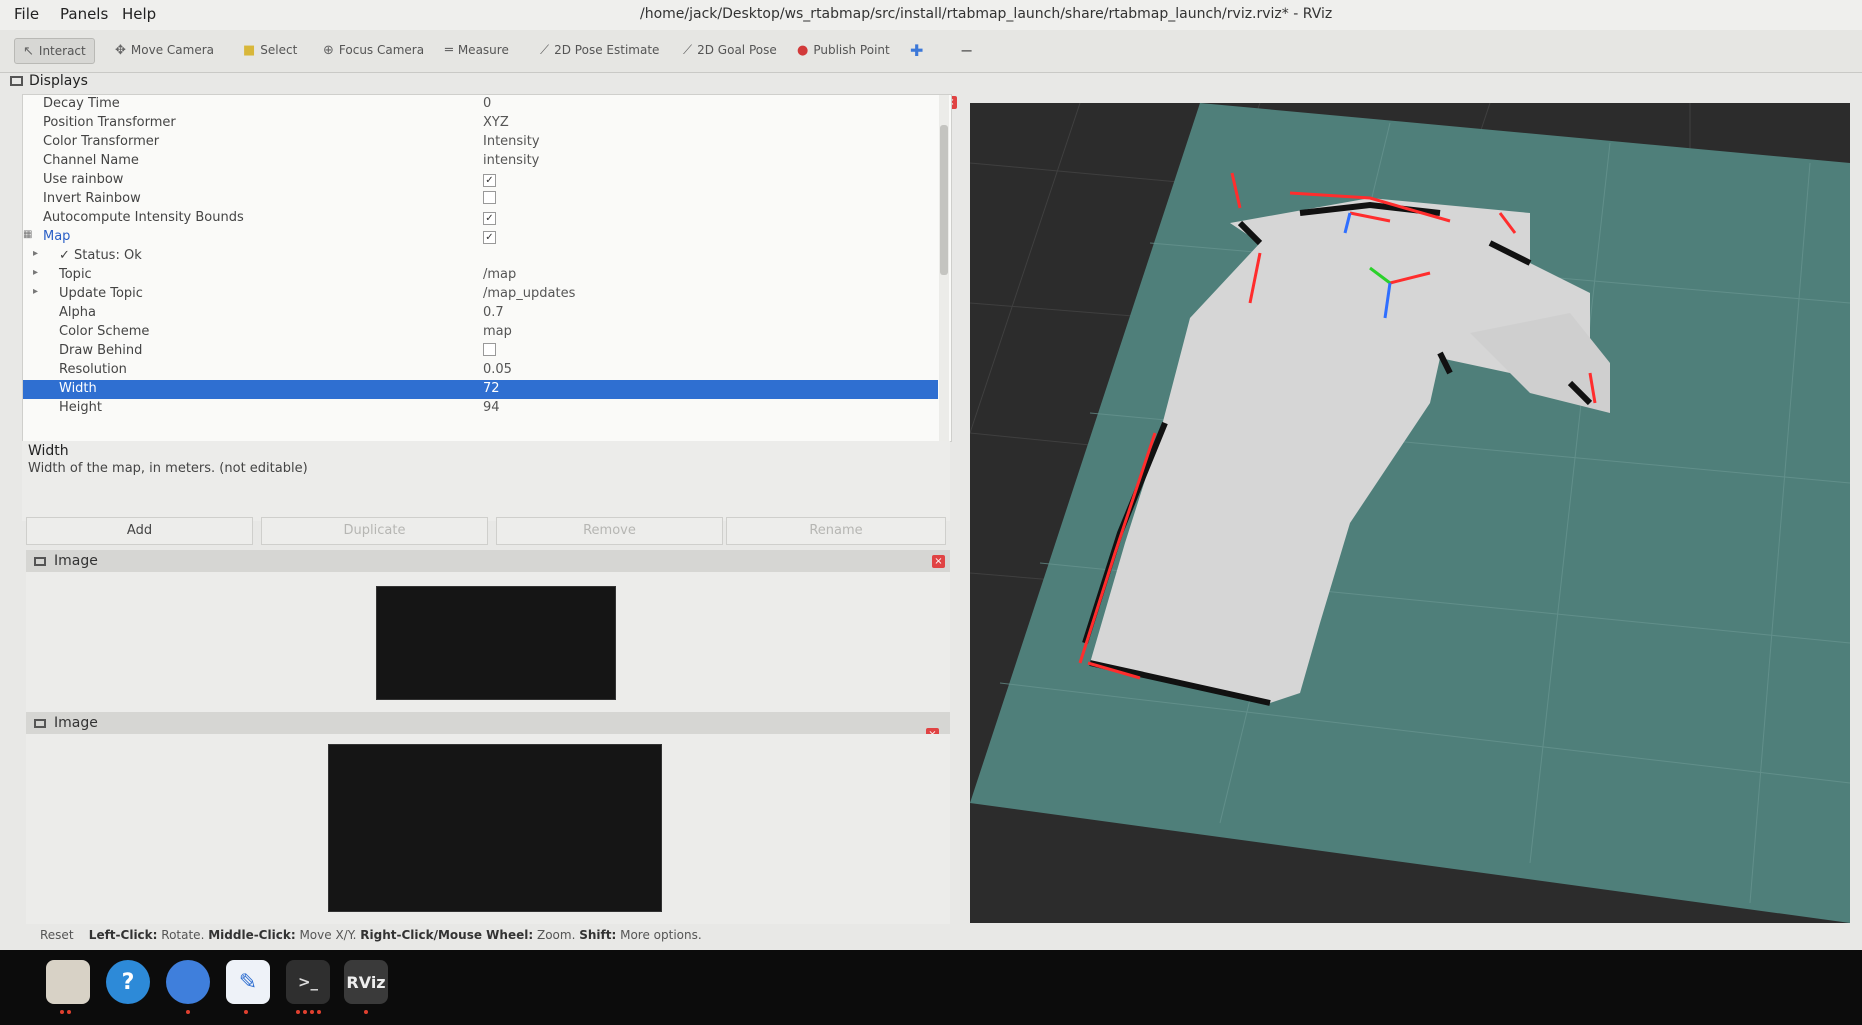  Describe the element at coordinates (92, 198) in the screenshot. I see `row-label: Invert Rainbow` at that location.